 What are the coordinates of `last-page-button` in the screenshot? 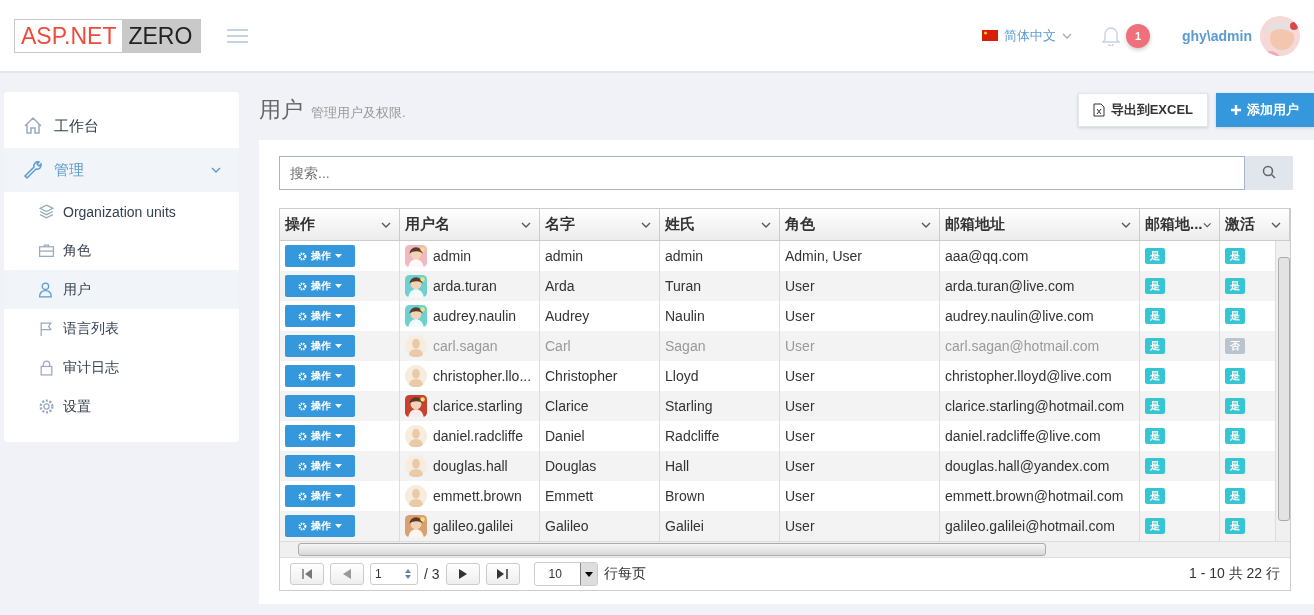 It's located at (502, 574).